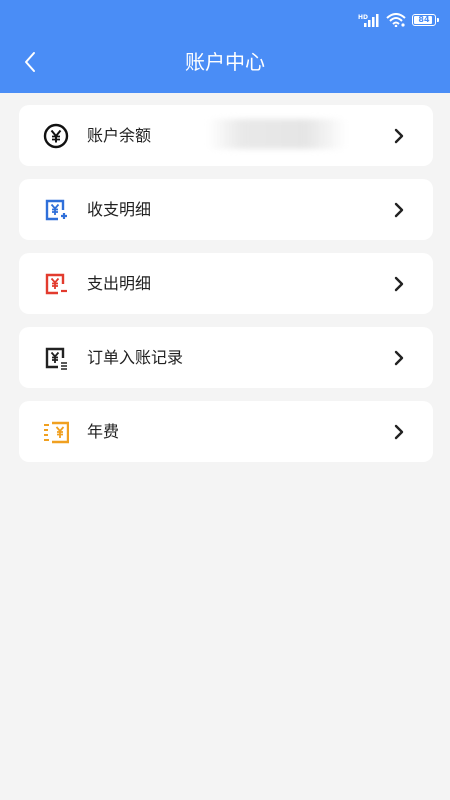 The width and height of the screenshot is (450, 800). What do you see at coordinates (277, 134) in the screenshot?
I see `balance-value-blurred` at bounding box center [277, 134].